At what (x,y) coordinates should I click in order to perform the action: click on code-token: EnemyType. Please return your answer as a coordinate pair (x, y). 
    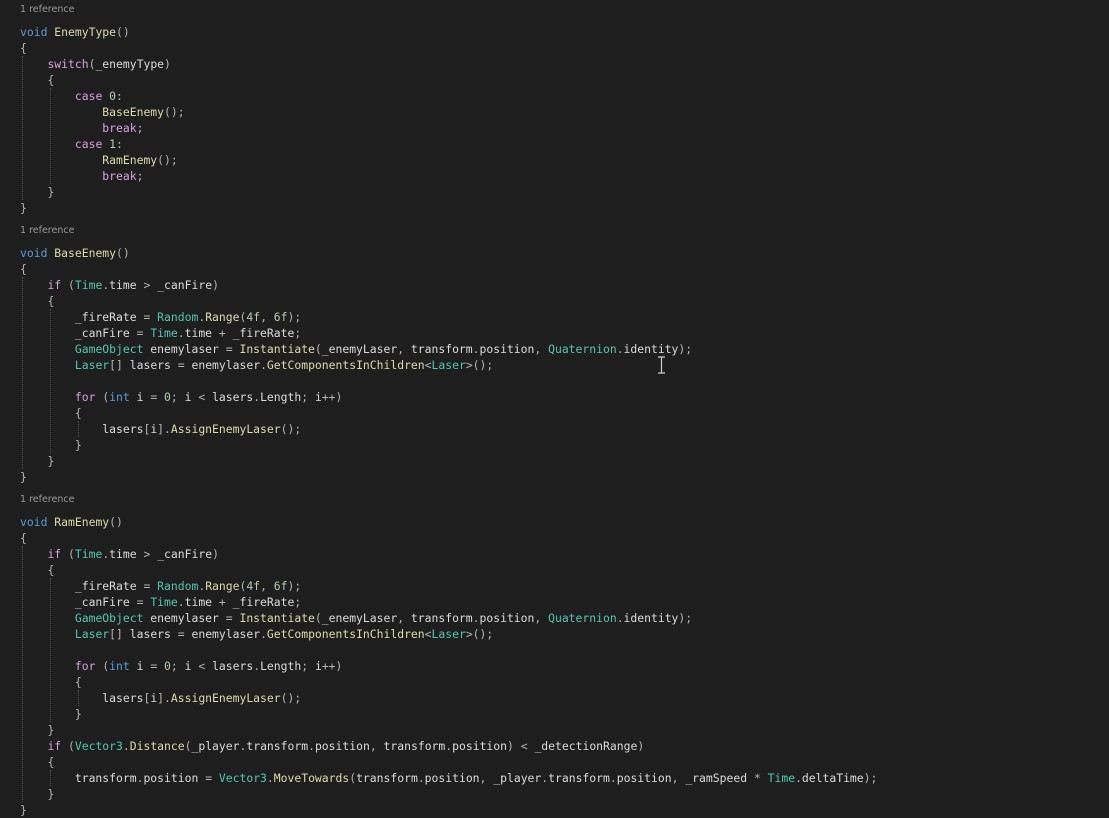
    Looking at the image, I should click on (85, 32).